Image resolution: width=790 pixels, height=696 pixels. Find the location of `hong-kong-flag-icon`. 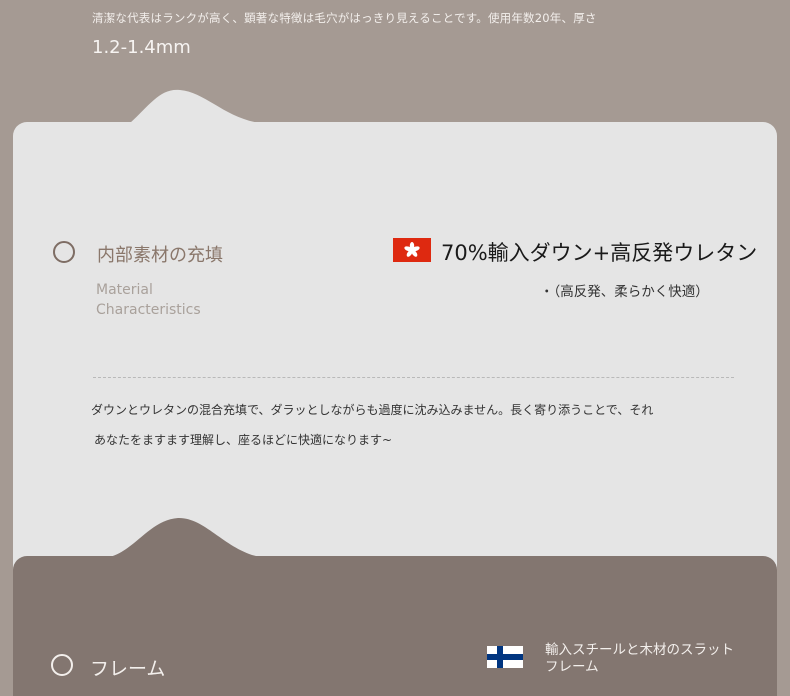

hong-kong-flag-icon is located at coordinates (412, 250).